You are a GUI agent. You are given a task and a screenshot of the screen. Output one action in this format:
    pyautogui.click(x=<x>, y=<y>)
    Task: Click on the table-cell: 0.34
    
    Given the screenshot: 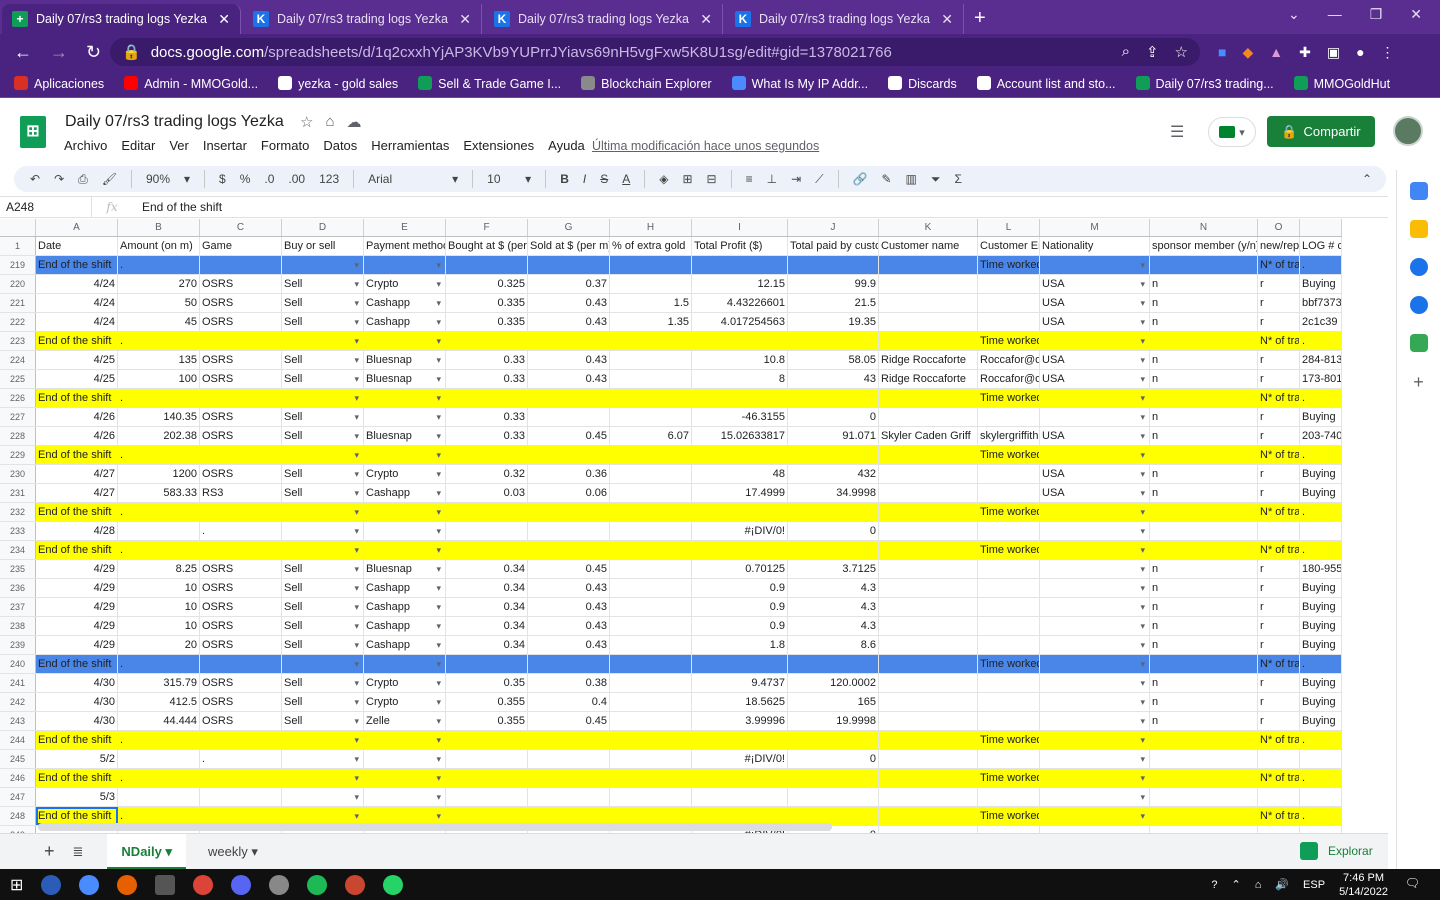 What is the action you would take?
    pyautogui.click(x=487, y=645)
    